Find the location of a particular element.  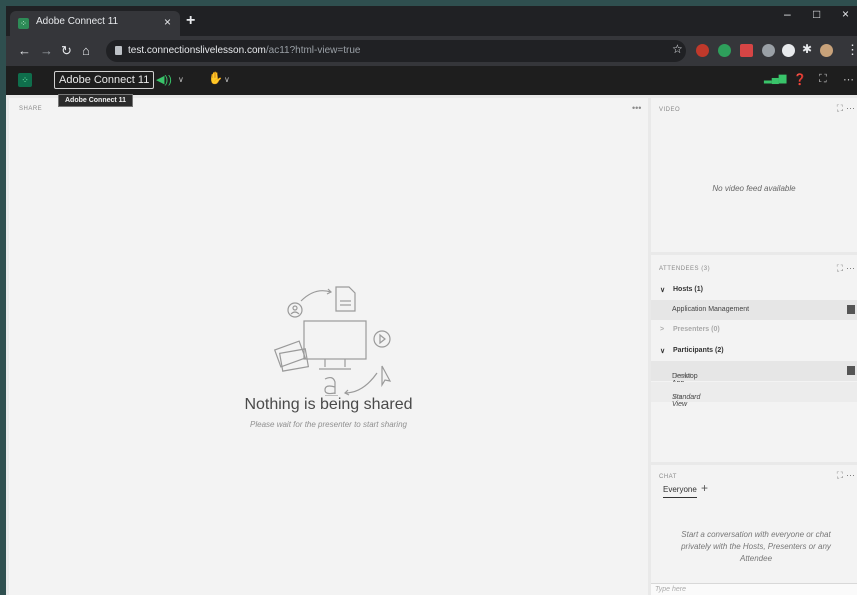

tab-close-icon: × is located at coordinates (167, 22).